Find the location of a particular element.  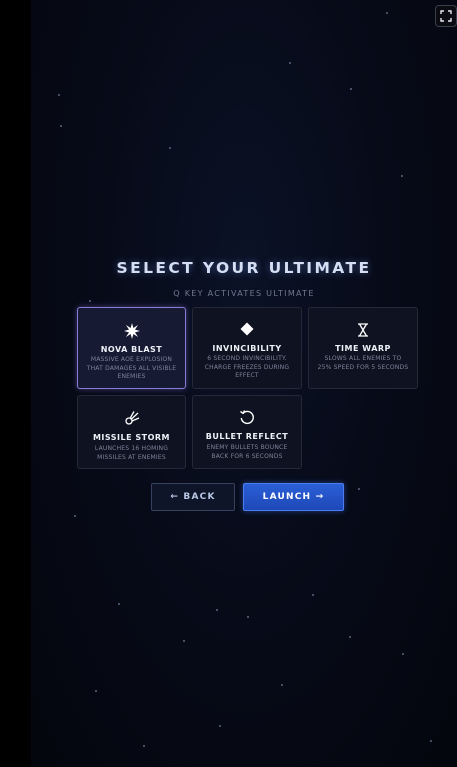

comet-icon is located at coordinates (131, 418).